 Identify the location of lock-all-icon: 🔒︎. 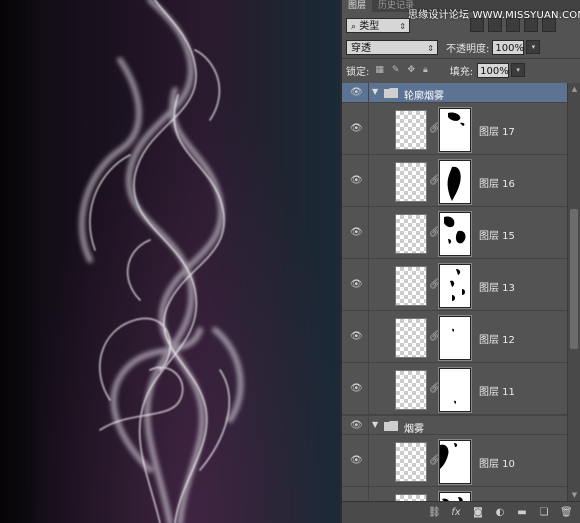
(425, 70).